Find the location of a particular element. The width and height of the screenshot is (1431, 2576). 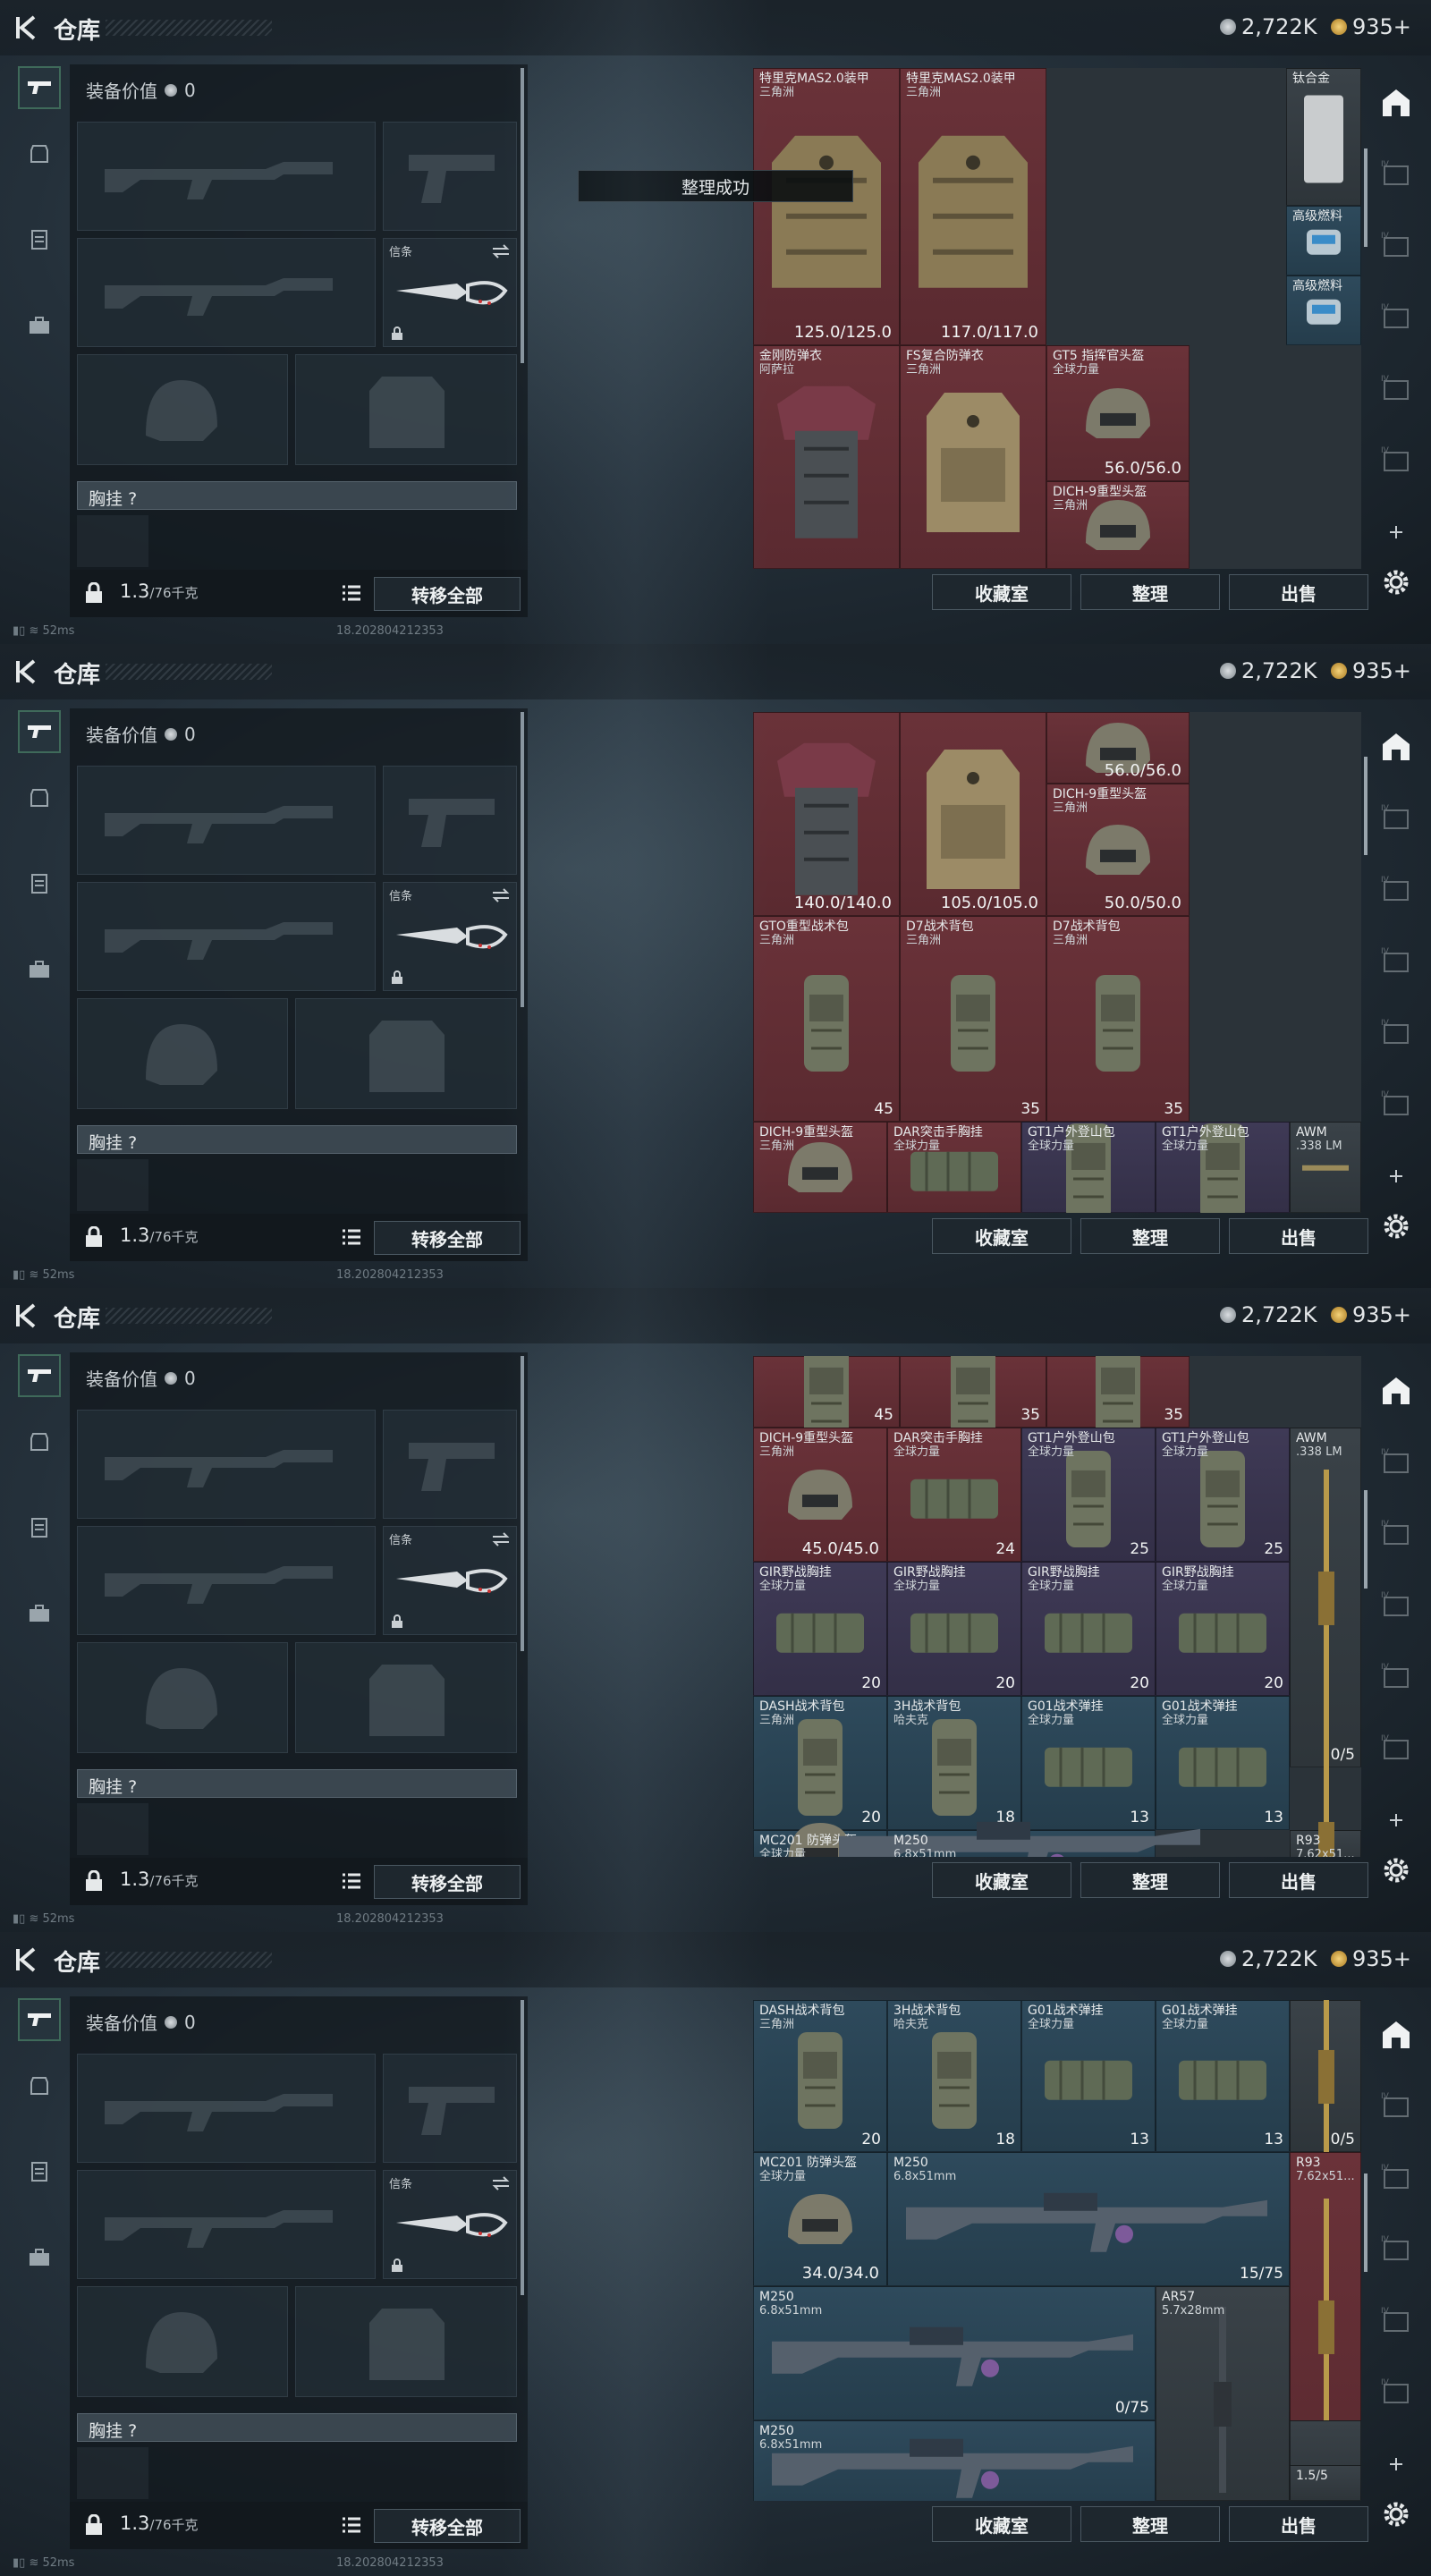

stash-item: GT5 指挥官头盔 全球力量 56.0/56.0 is located at coordinates (1118, 413).